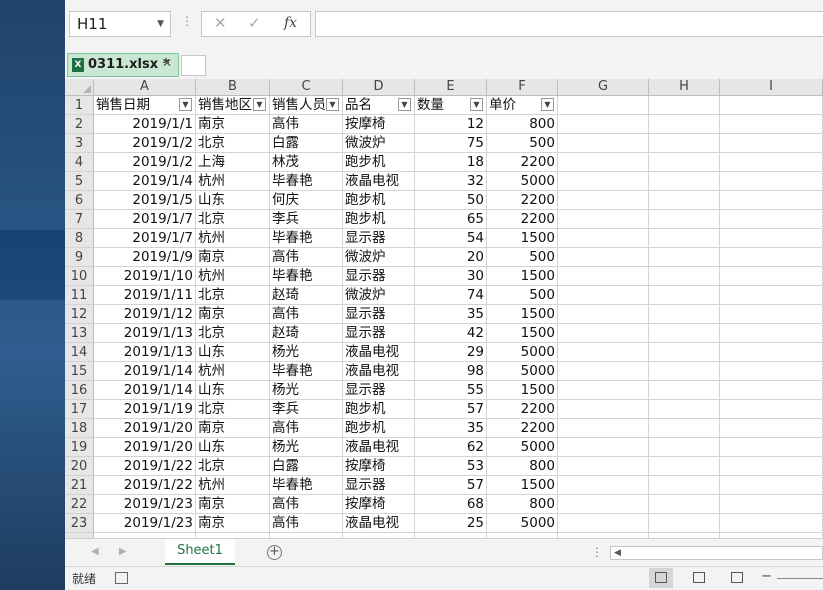 The height and width of the screenshot is (590, 823). What do you see at coordinates (185, 104) in the screenshot?
I see `filter-dropdown-icon: ▼` at bounding box center [185, 104].